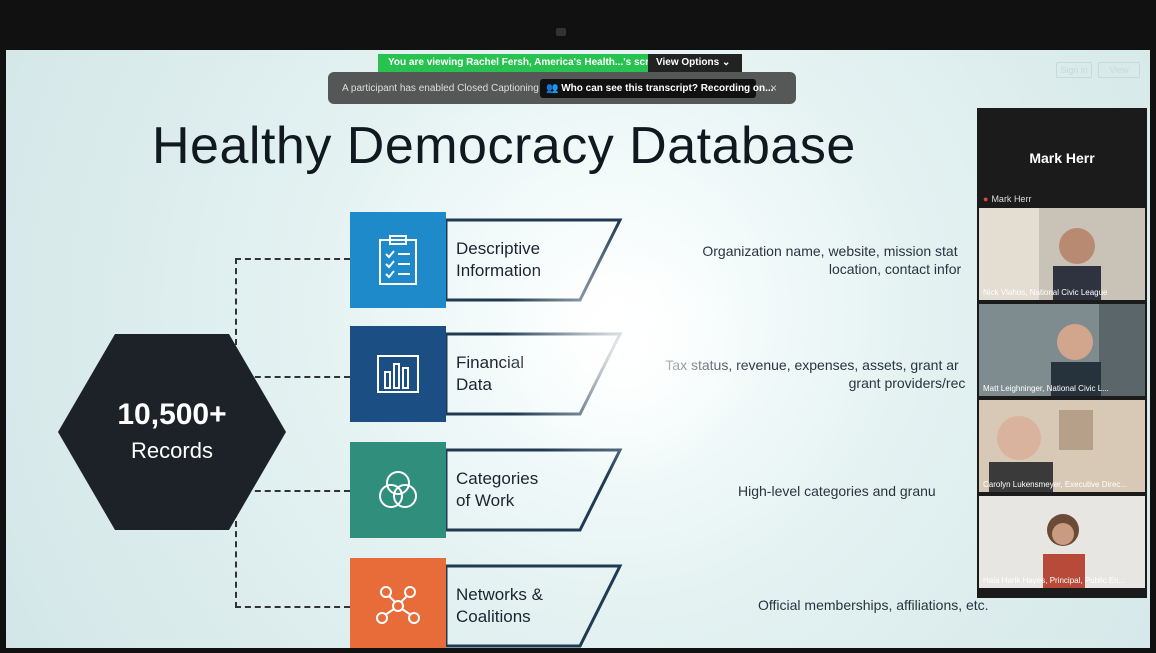  Describe the element at coordinates (499, 259) in the screenshot. I see `descriptive-label: Descriptive Information` at that location.